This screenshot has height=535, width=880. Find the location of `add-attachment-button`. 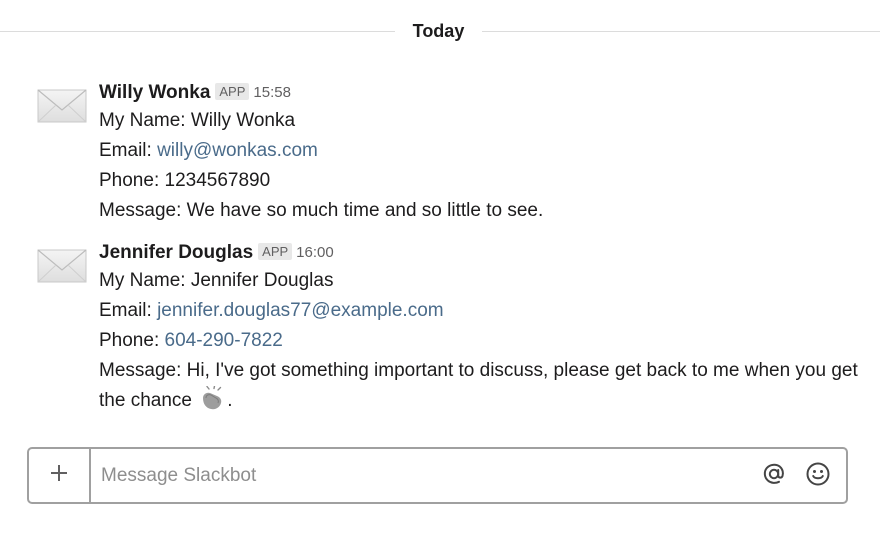

add-attachment-button is located at coordinates (60, 475).